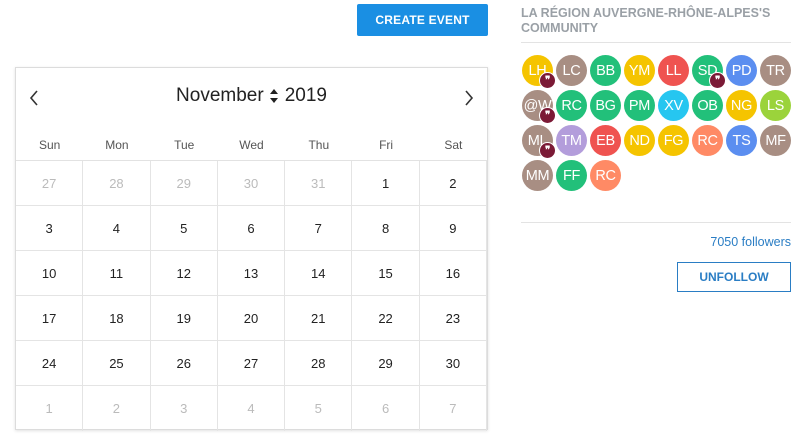 The width and height of the screenshot is (801, 442). I want to click on calendar-day-outside-month: 27, so click(50, 183).